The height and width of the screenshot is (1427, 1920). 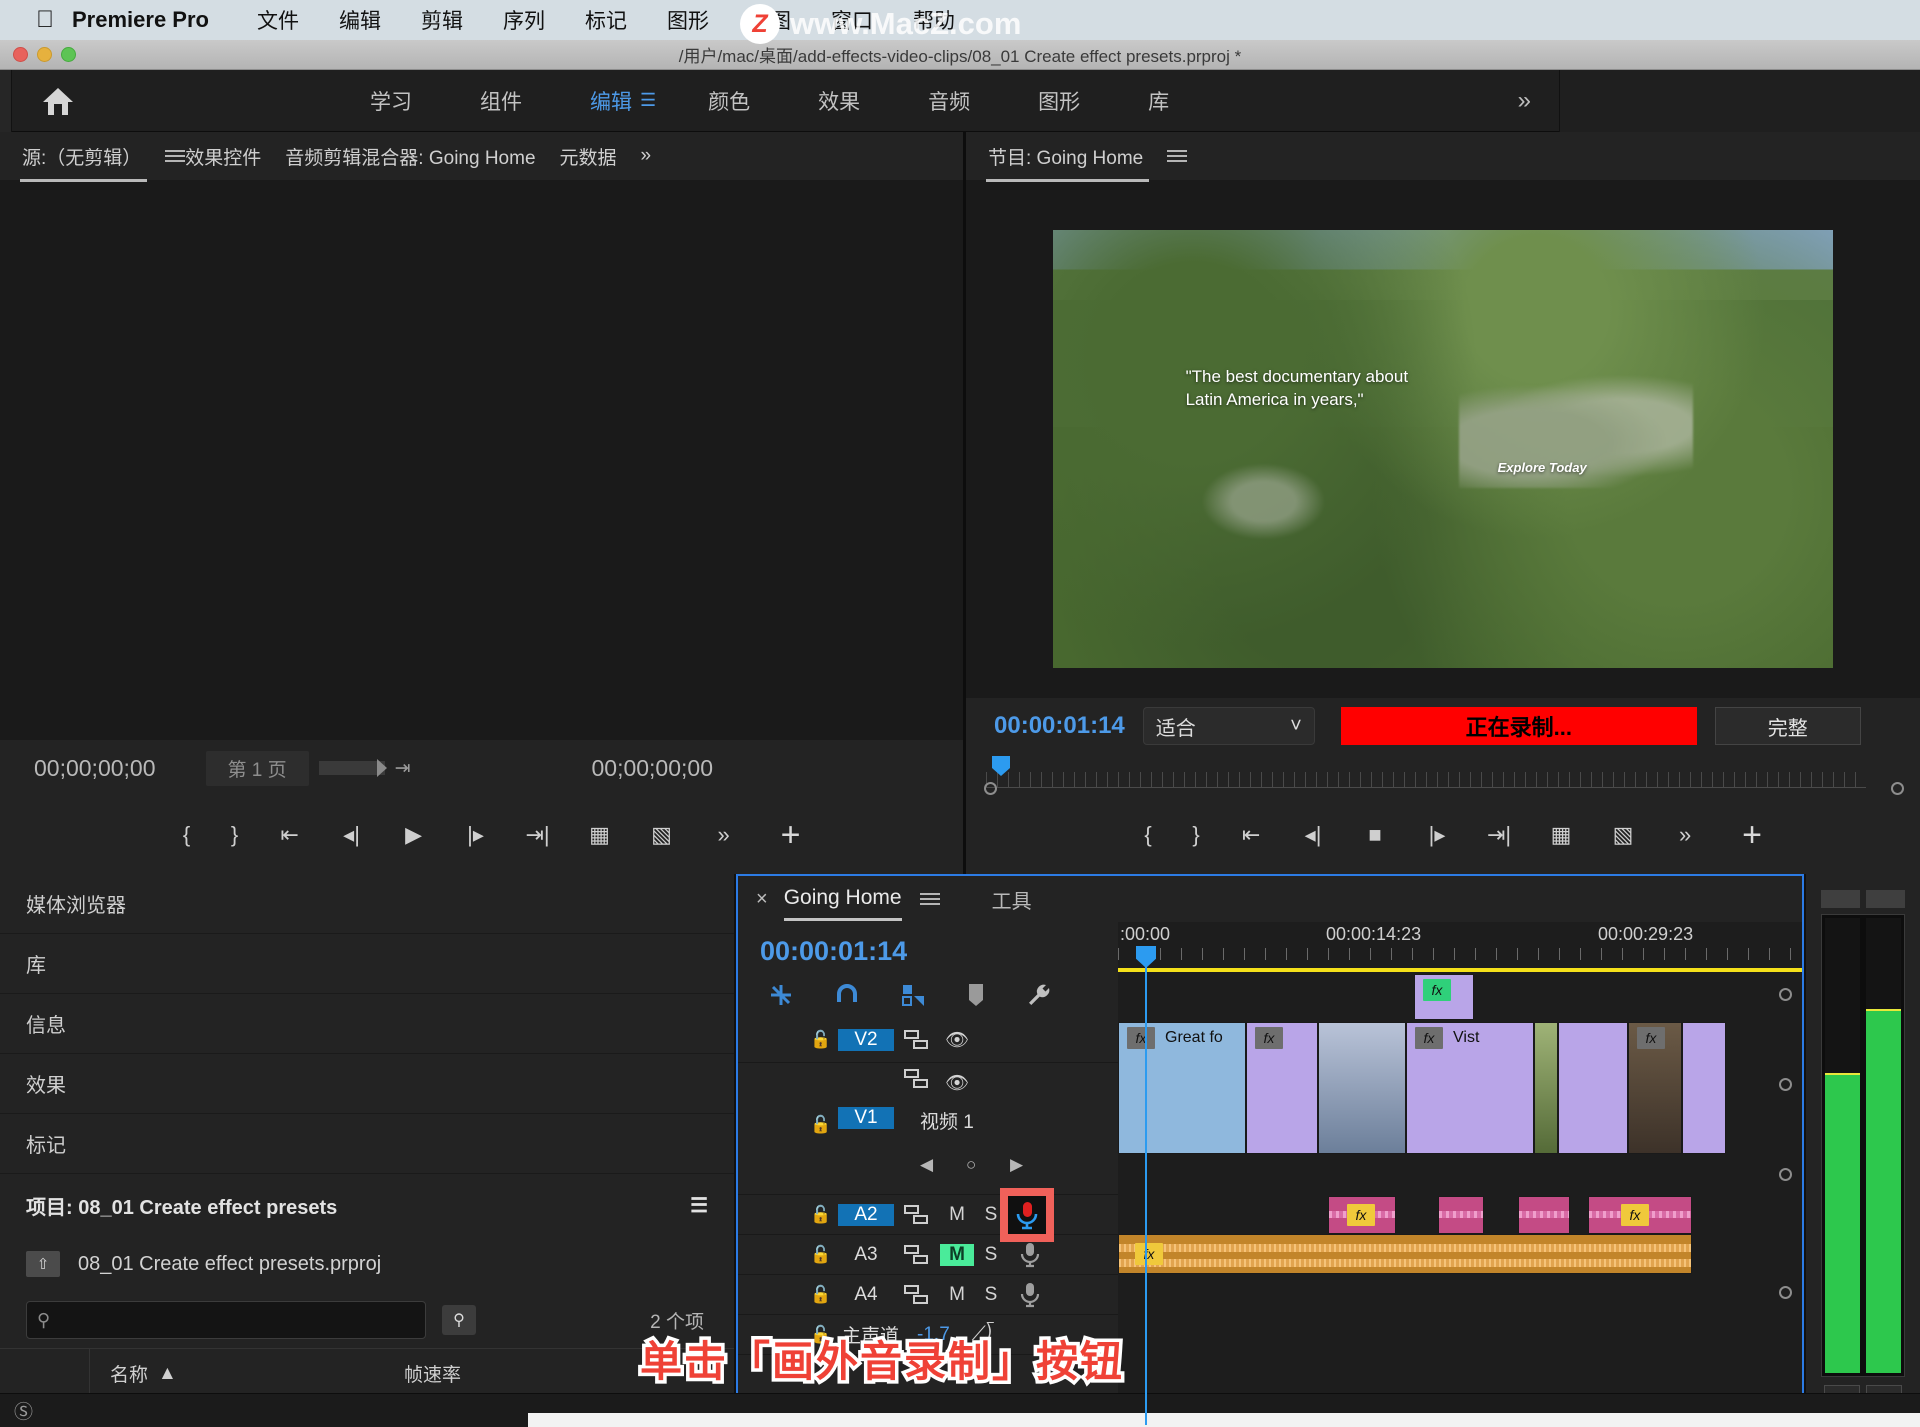 What do you see at coordinates (1444, 997) in the screenshot?
I see `clip-v2-1: fx` at bounding box center [1444, 997].